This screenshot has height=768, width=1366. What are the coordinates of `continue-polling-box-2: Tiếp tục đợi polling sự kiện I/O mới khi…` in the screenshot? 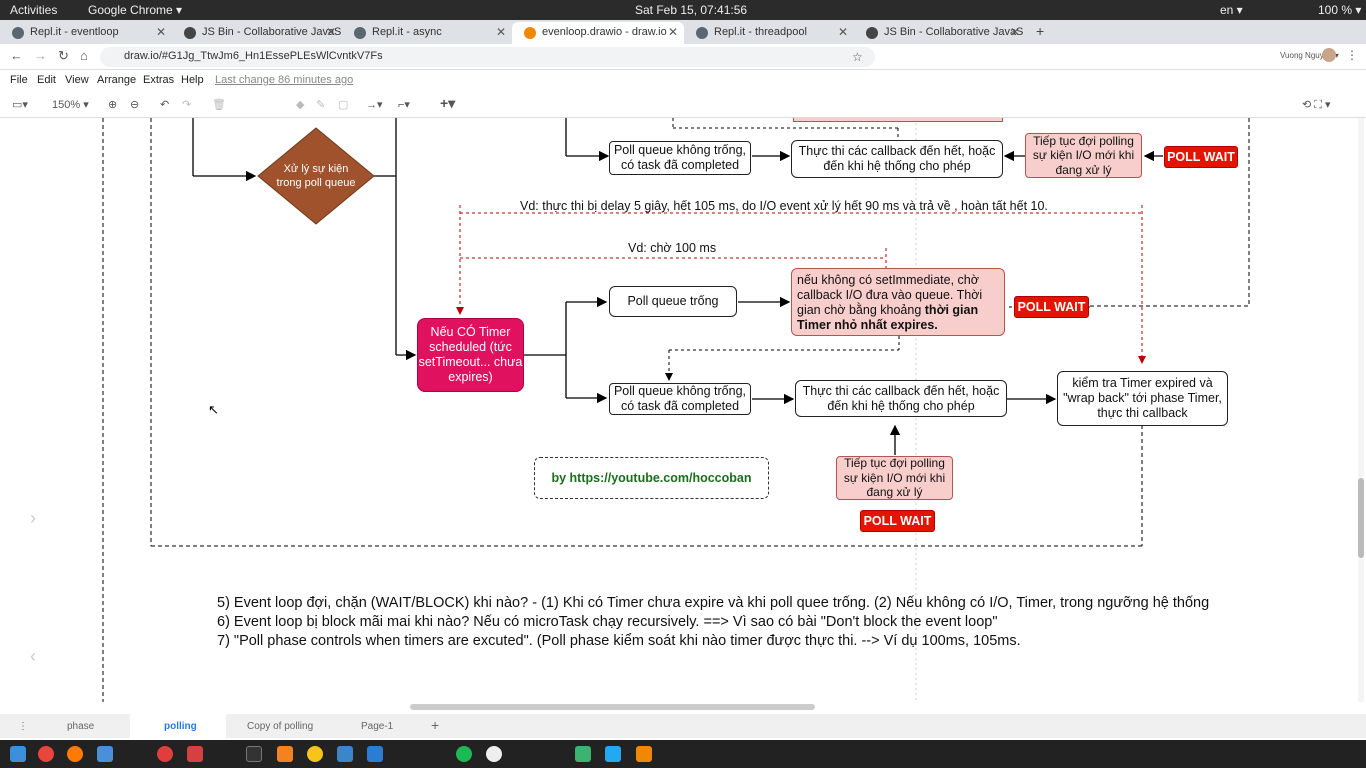 It's located at (894, 478).